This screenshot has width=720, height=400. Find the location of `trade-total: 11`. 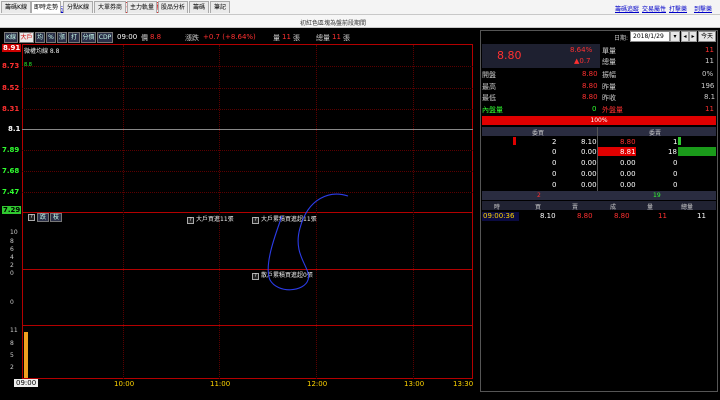

trade-total: 11 is located at coordinates (701, 216).